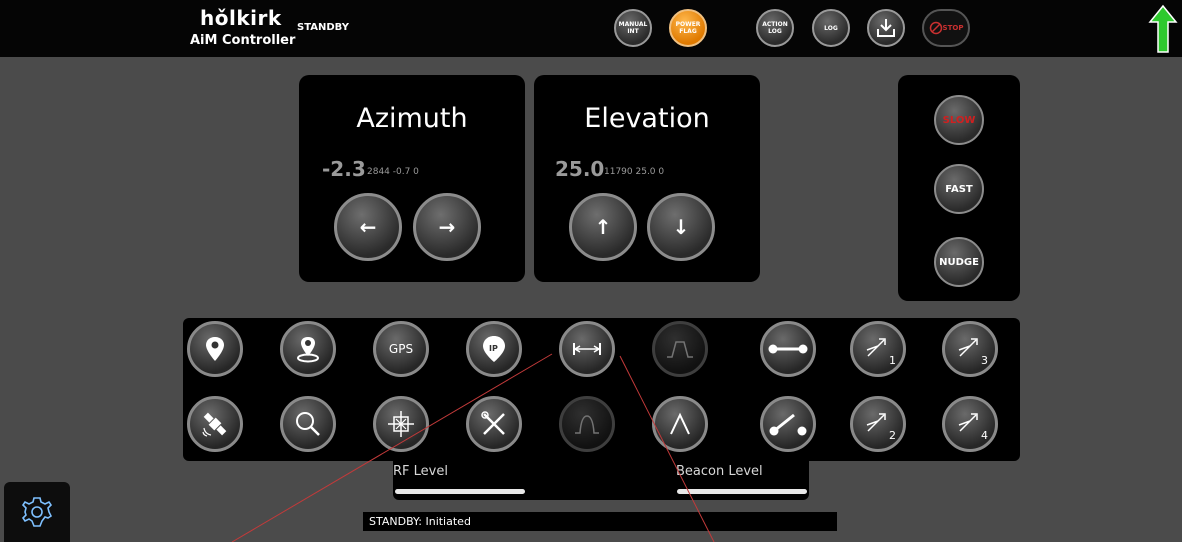 Image resolution: width=1182 pixels, height=542 pixels. What do you see at coordinates (323, 27) in the screenshot?
I see `system-state: STANDBY` at bounding box center [323, 27].